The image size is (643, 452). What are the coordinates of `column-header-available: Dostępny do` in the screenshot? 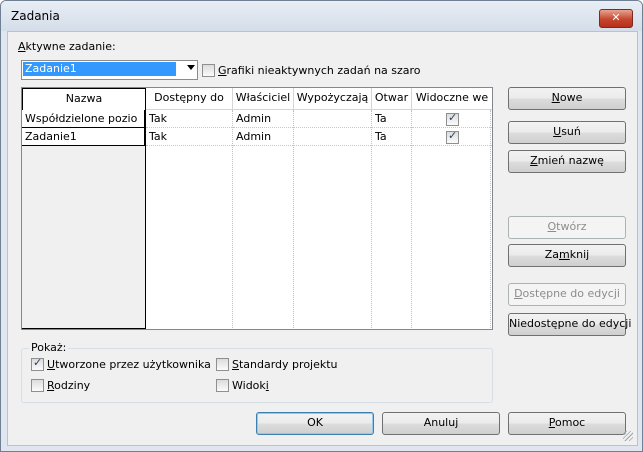 It's located at (189, 99).